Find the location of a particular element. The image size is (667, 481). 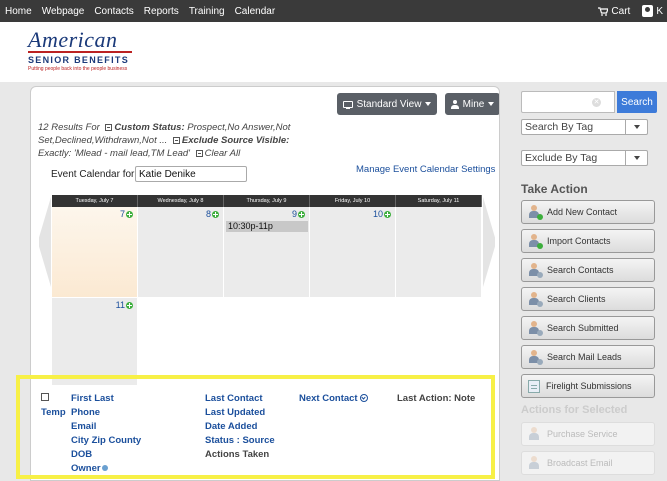

add-new-contact-label: Add New Contact is located at coordinates (582, 212).